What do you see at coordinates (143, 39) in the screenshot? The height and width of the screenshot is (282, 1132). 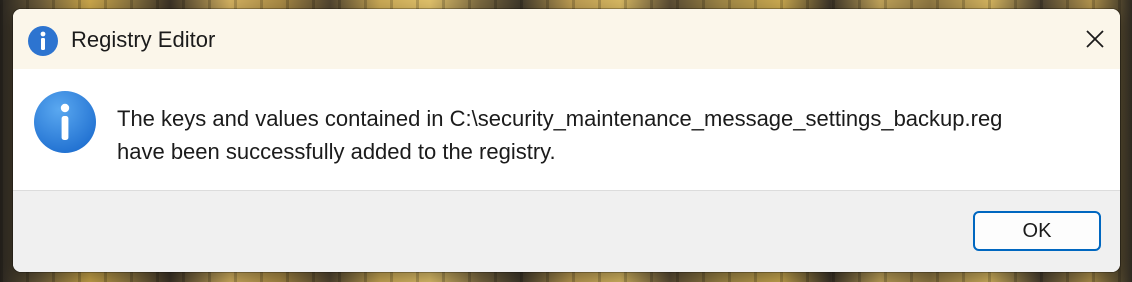 I see `window-title: Registry Editor` at bounding box center [143, 39].